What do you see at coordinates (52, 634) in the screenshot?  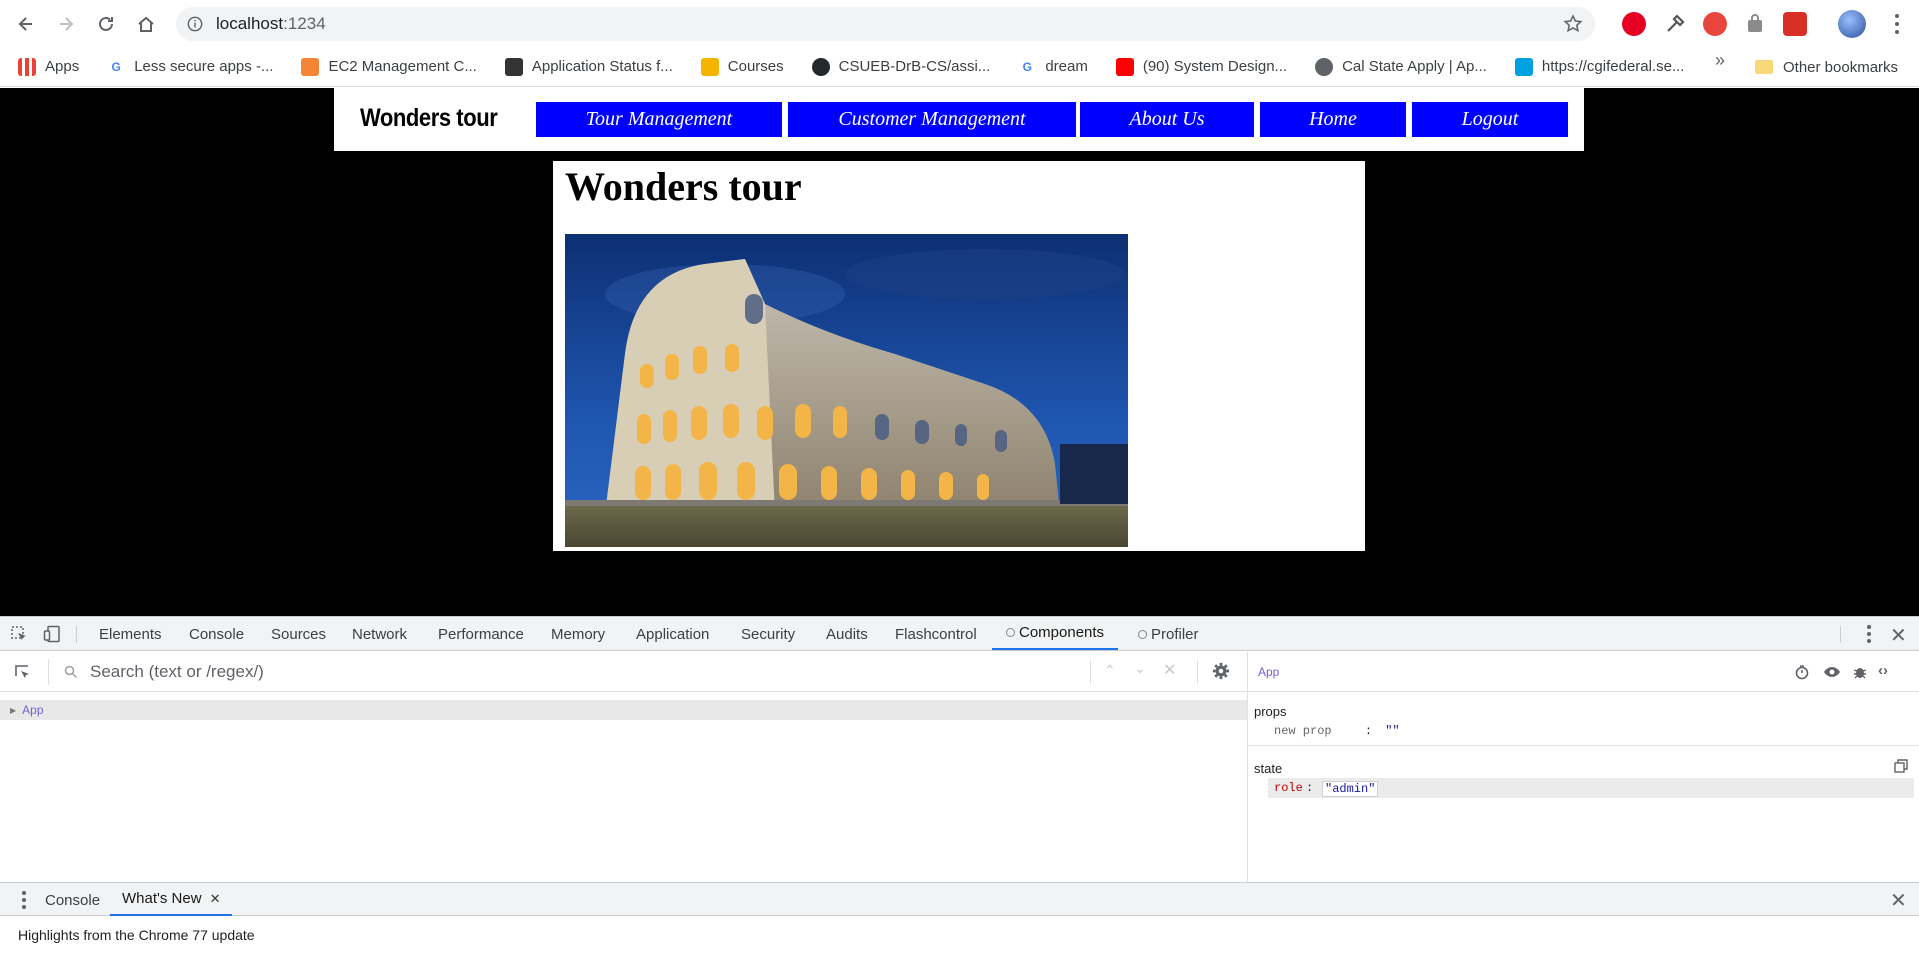 I see `device-toolbar-icon` at bounding box center [52, 634].